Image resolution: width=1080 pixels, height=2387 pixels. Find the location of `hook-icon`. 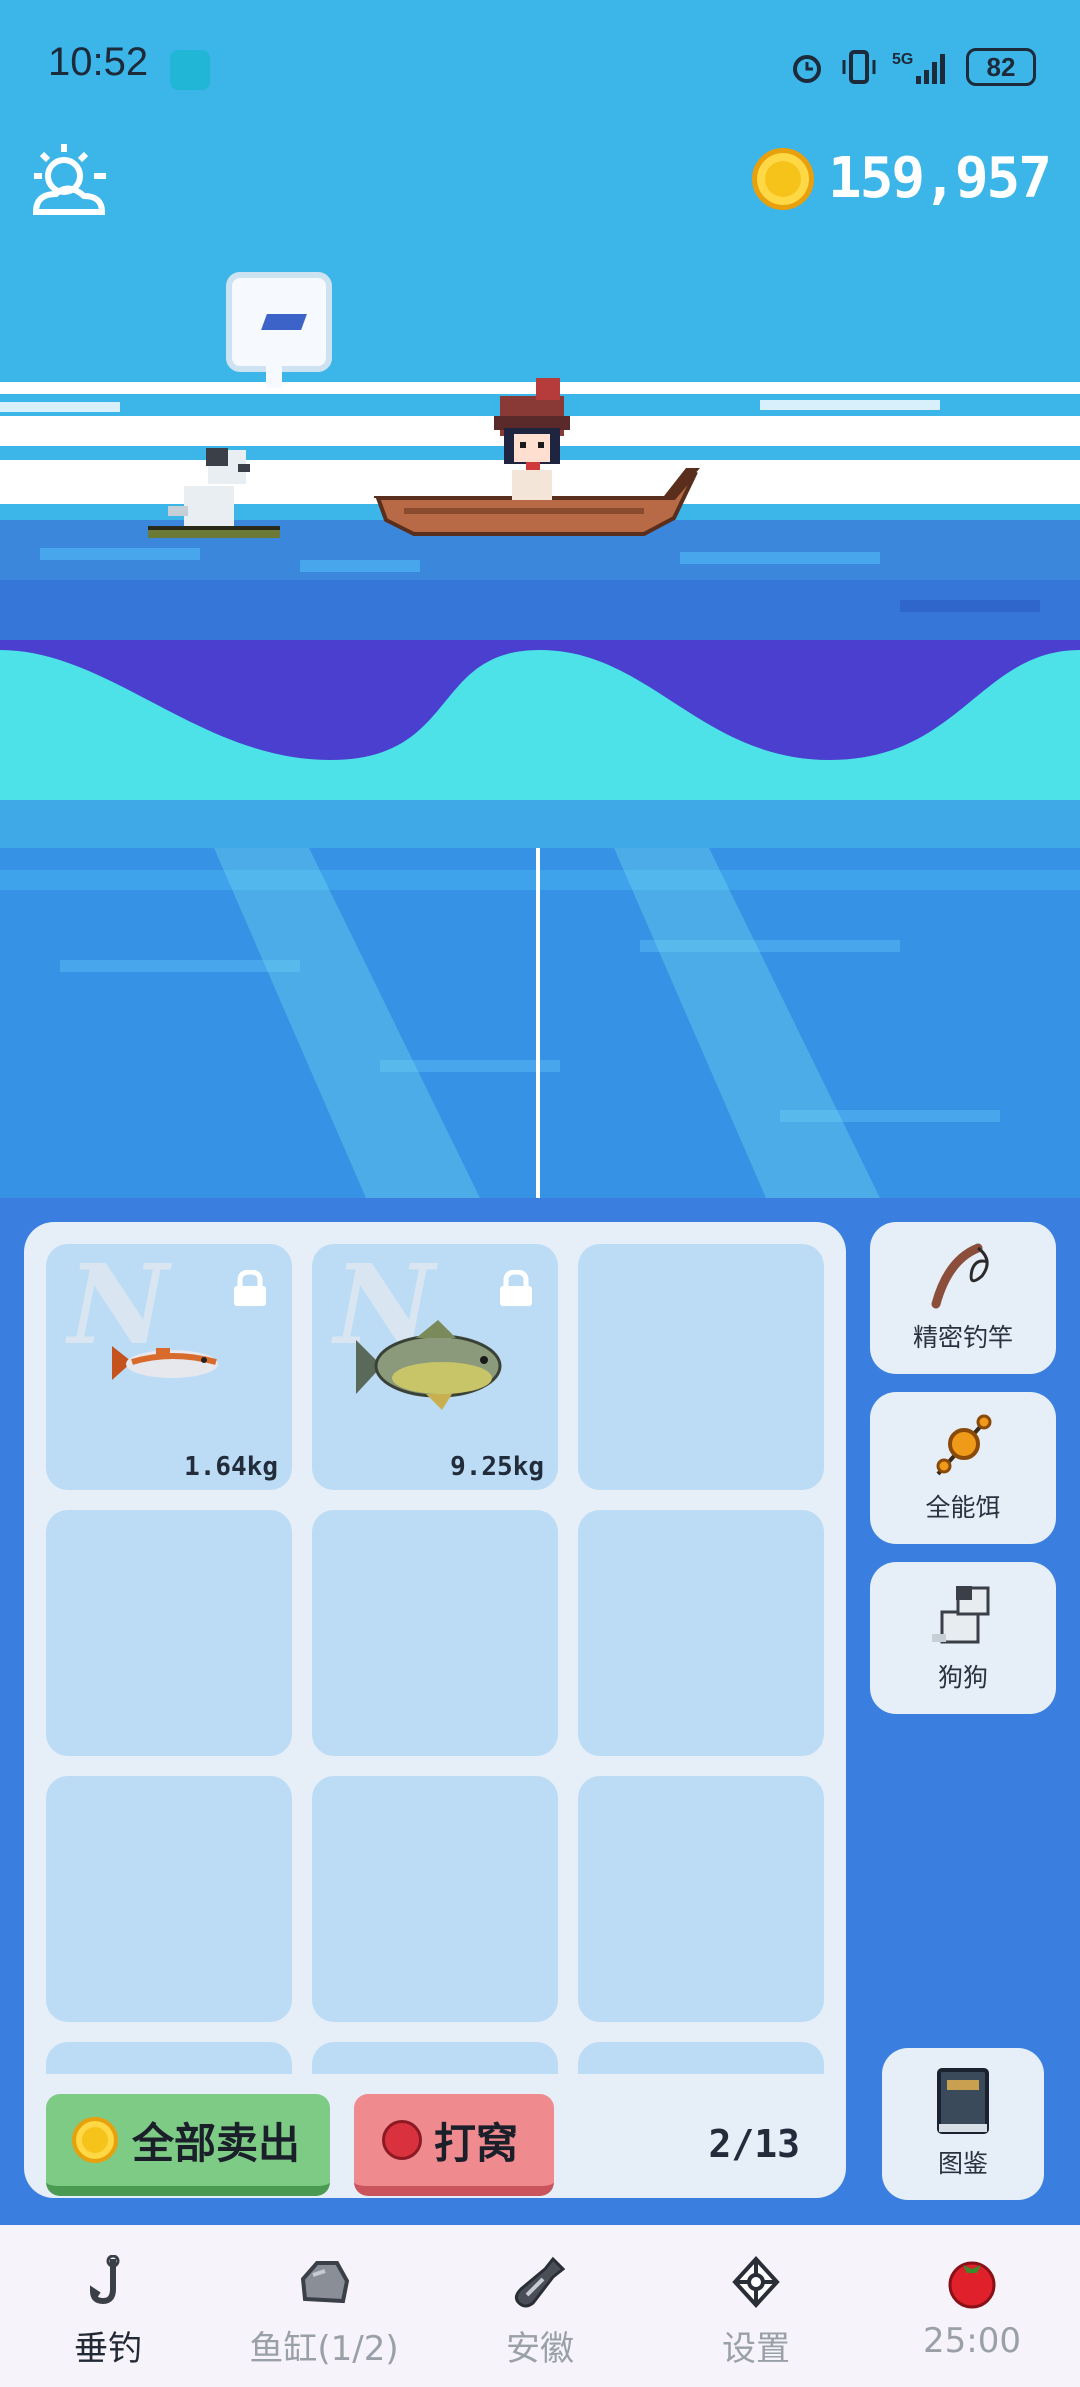

hook-icon is located at coordinates (104, 2280).